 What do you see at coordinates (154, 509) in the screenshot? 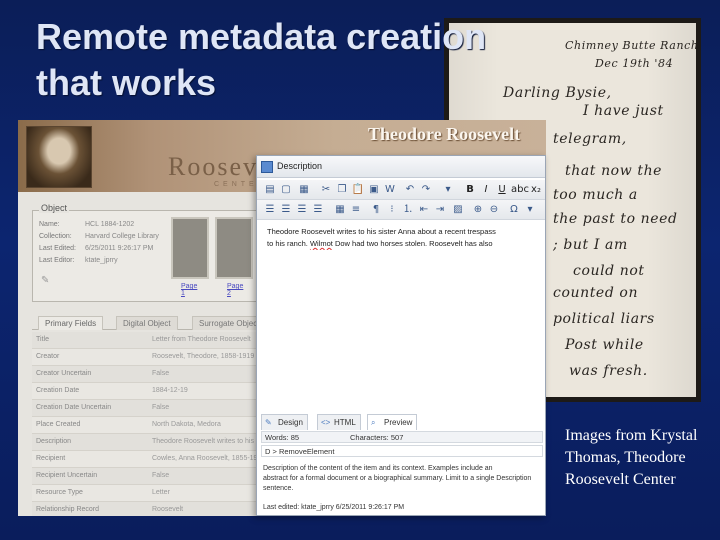
I see `table-row: Relationship Record Roosevelt` at bounding box center [154, 509].